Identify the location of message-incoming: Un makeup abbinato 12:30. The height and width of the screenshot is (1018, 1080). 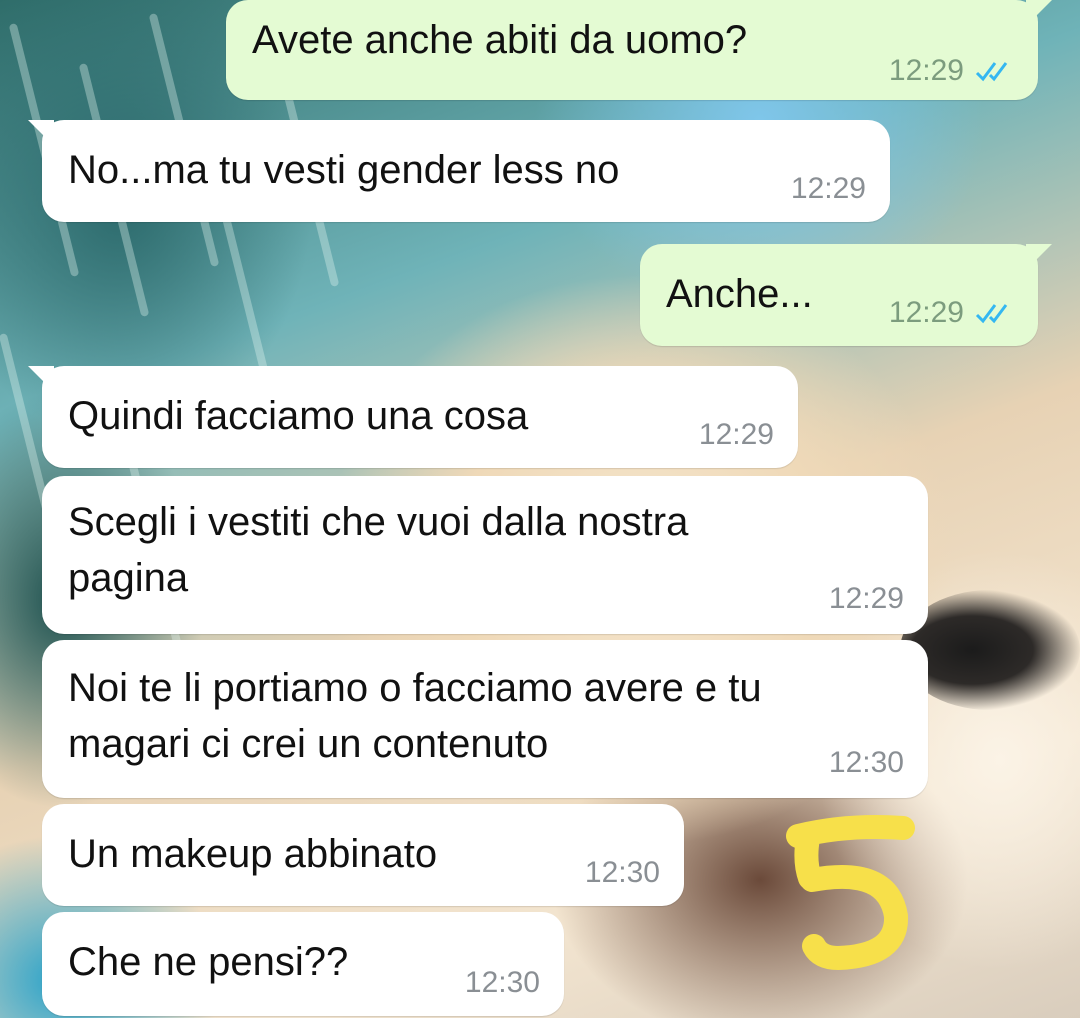
(363, 855).